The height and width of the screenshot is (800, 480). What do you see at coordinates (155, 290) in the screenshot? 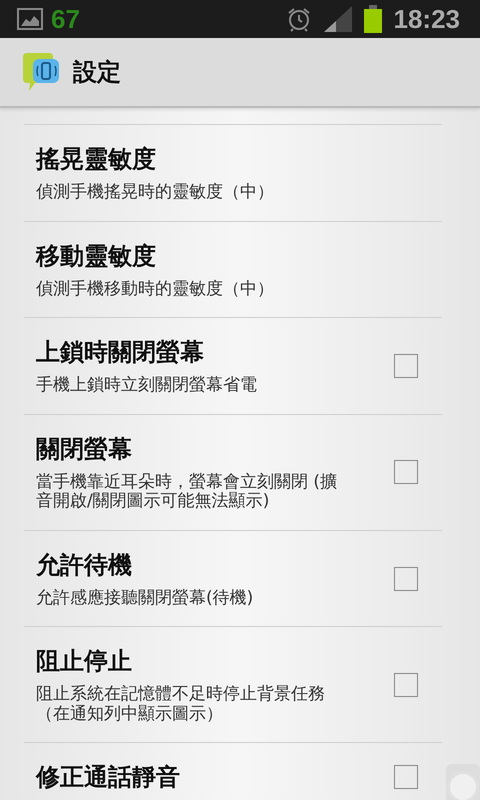
I see `setting-summary: 偵測手機移動時的靈敏度（中）` at bounding box center [155, 290].